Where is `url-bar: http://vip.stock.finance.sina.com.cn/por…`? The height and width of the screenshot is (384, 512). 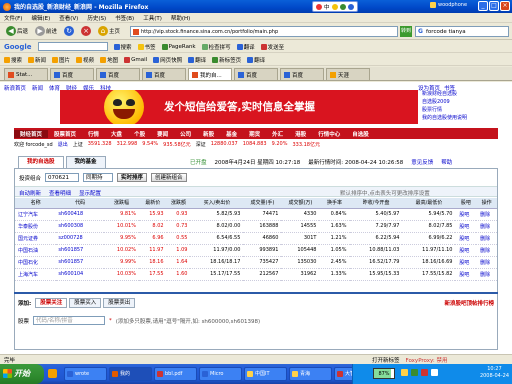 url-bar: http://vip.stock.finance.sina.com.cn/por… is located at coordinates (264, 31).